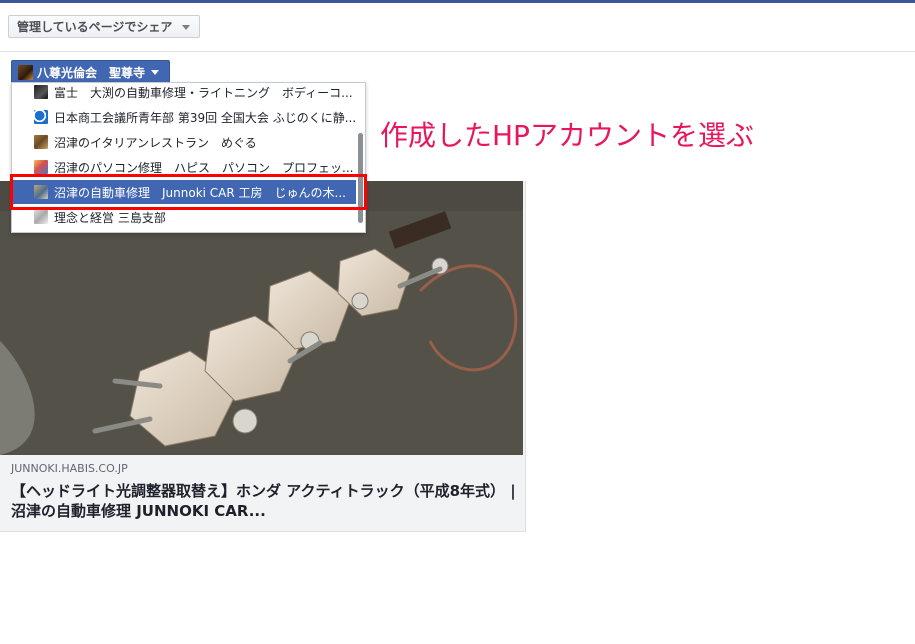 The width and height of the screenshot is (915, 644). I want to click on page-selector-label: 八尊光倫会 聖尊寺, so click(91, 72).